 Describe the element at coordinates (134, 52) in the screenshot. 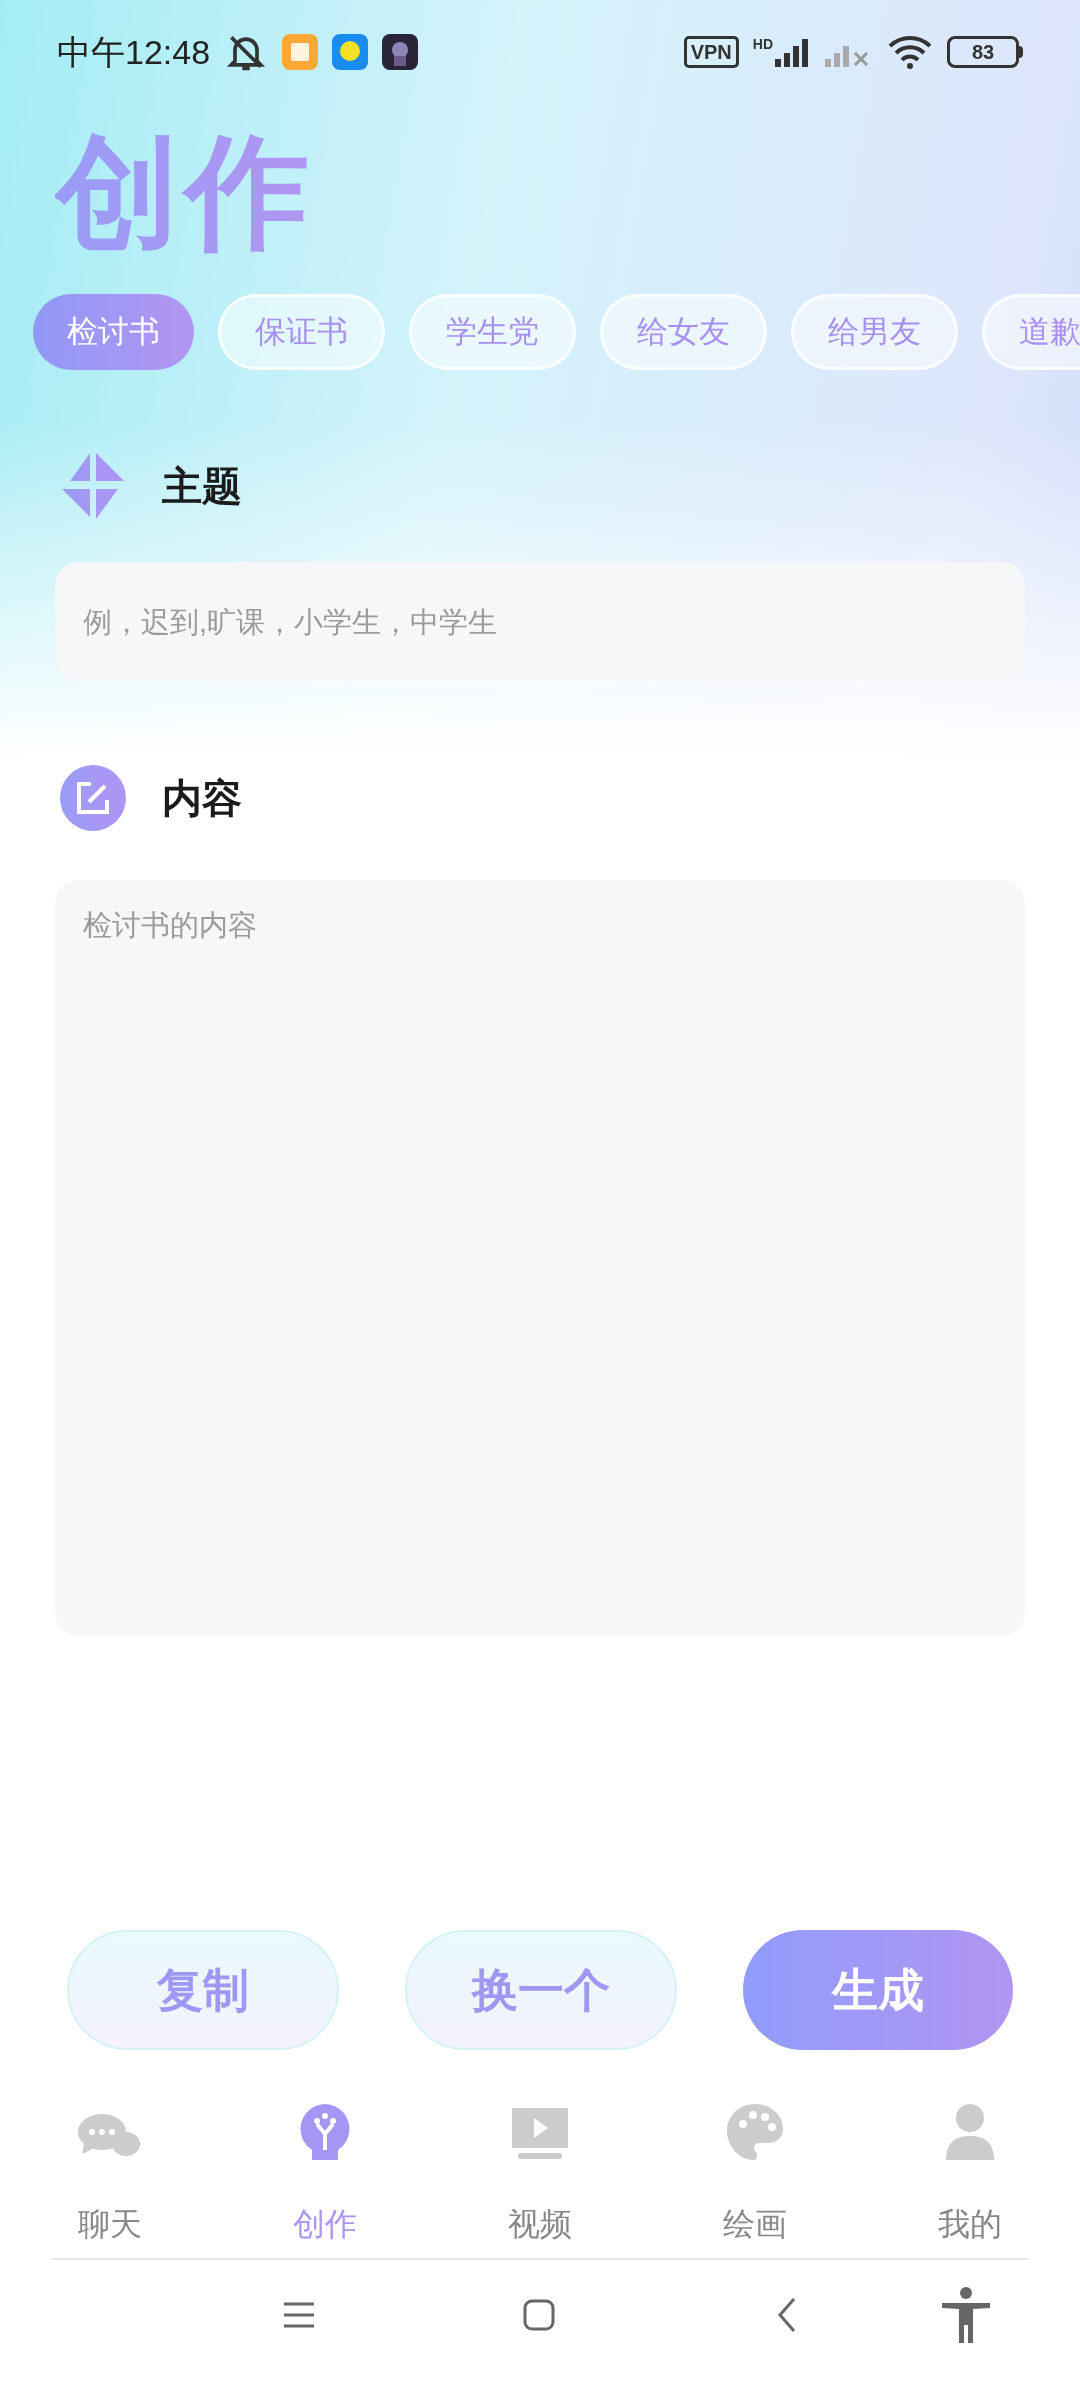

I see `status-time: 中午12:48` at that location.